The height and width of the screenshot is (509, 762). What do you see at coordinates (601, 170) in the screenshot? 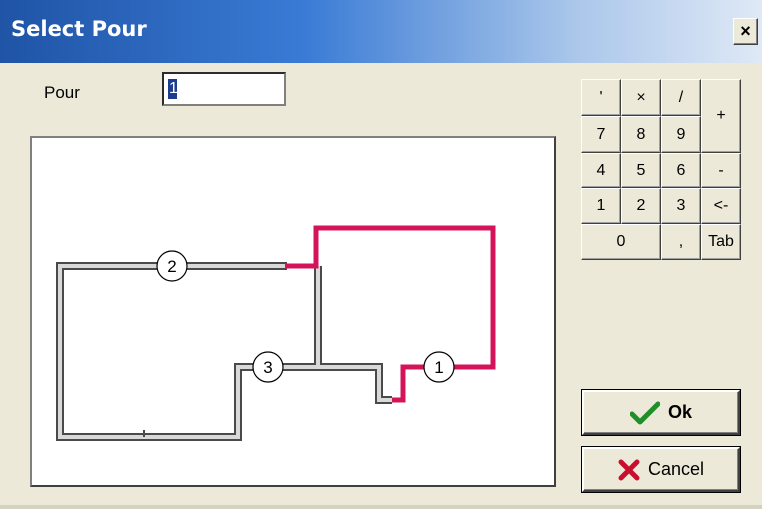
I see `key-4: 4` at bounding box center [601, 170].